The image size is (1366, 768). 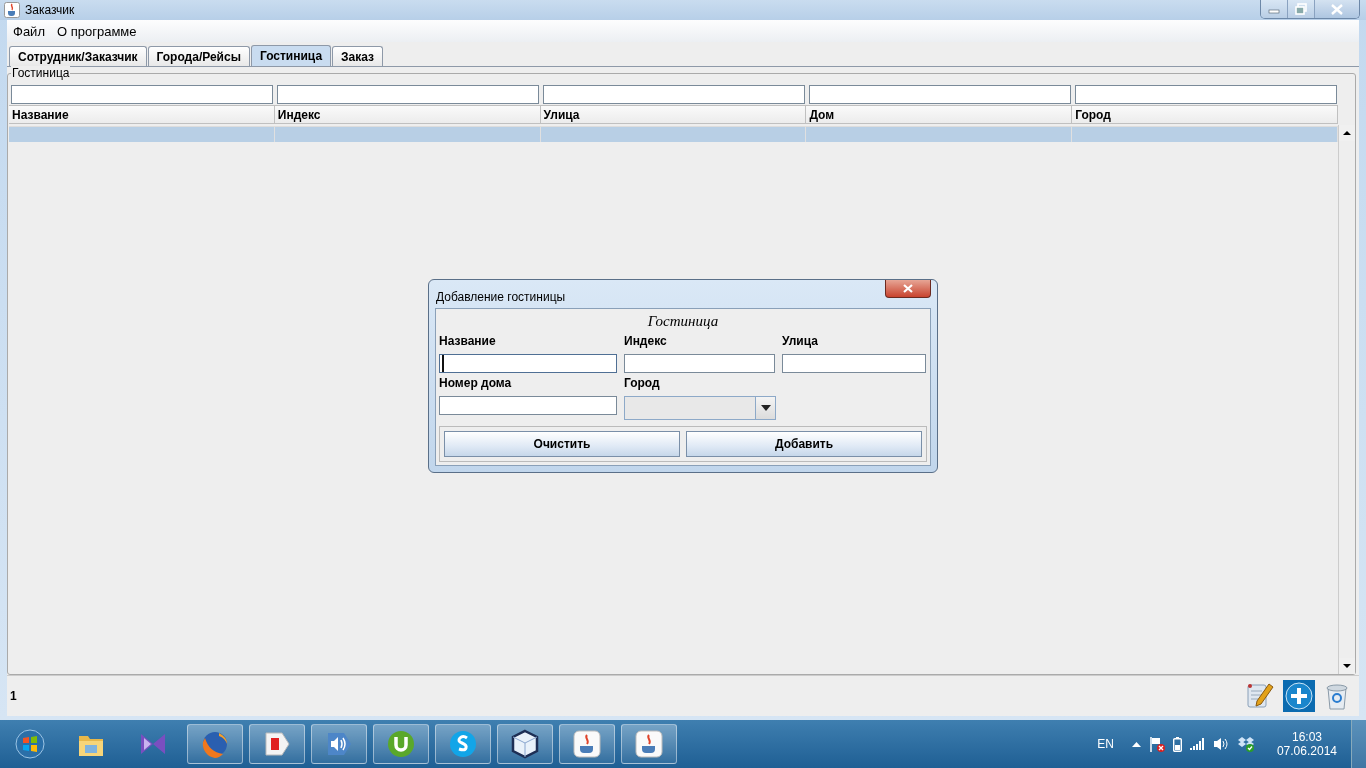 I want to click on scrollbar, so click(x=1346, y=399).